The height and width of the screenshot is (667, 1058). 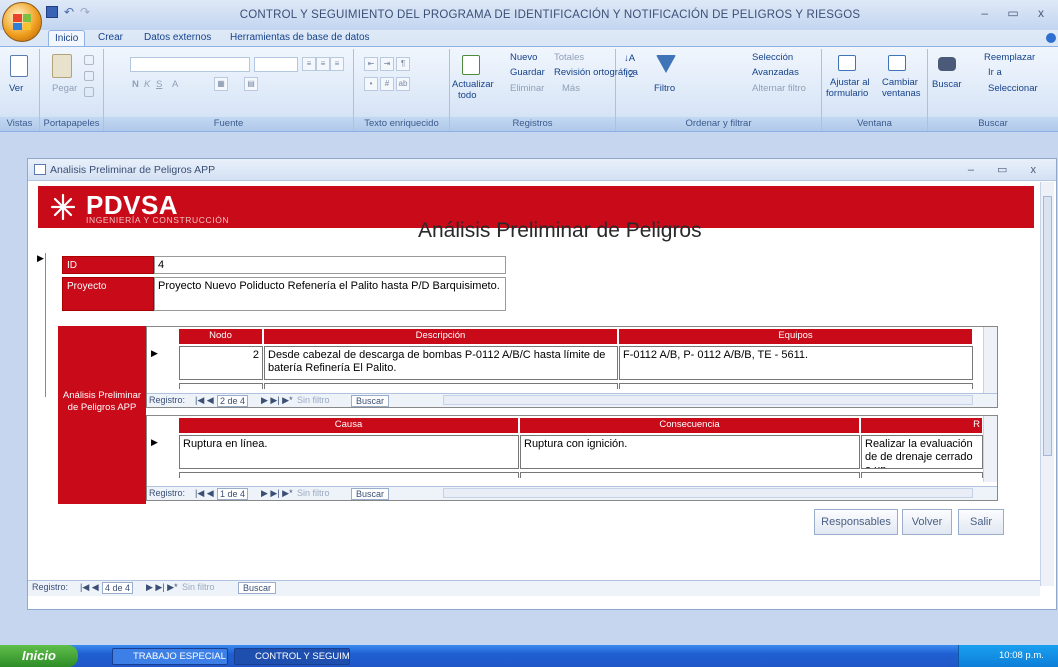 What do you see at coordinates (629, 74) in the screenshot?
I see `sort-desc-icon: ↓Z` at bounding box center [629, 74].